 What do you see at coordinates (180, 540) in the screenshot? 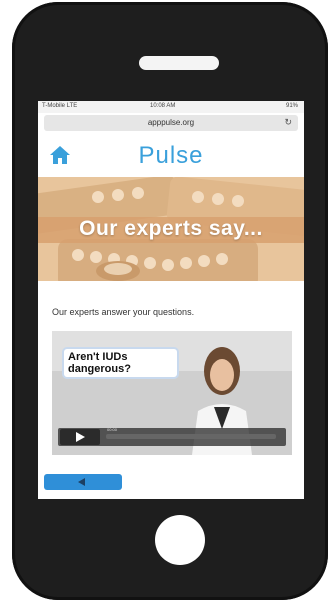
I see `phone-home-button` at bounding box center [180, 540].